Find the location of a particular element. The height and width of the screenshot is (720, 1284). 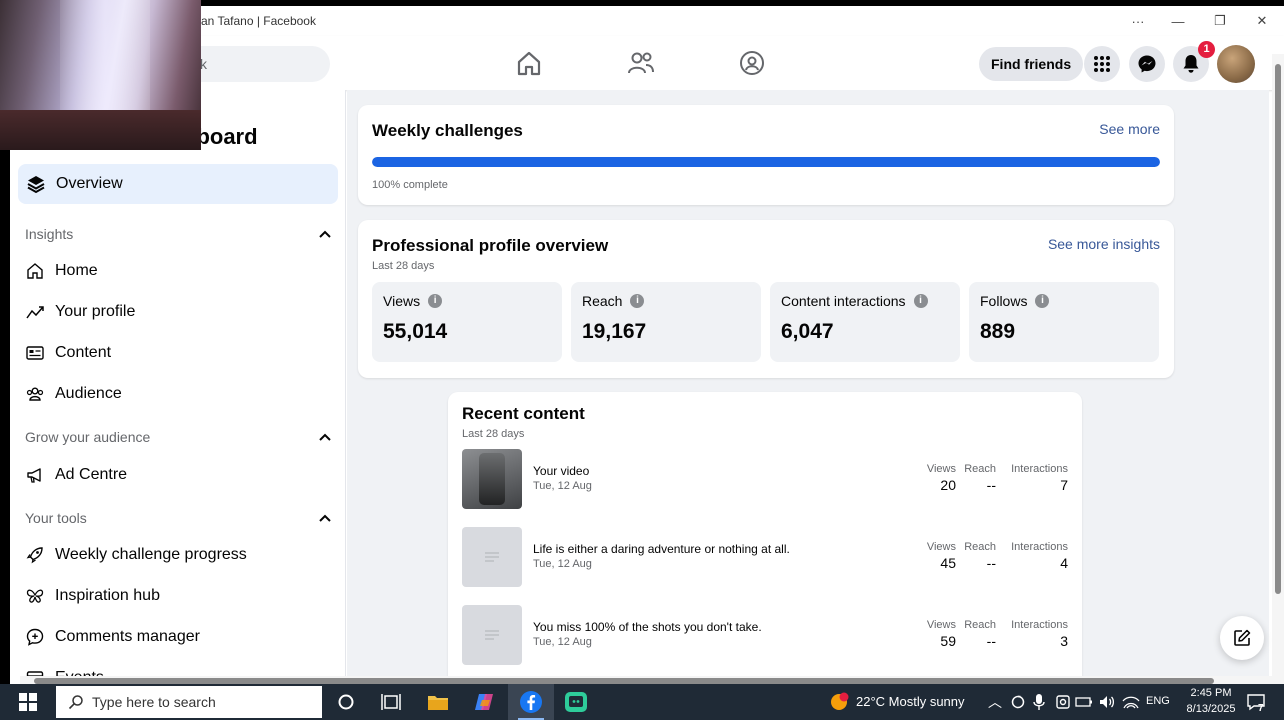

horizontal-scrollbar is located at coordinates (646, 680).